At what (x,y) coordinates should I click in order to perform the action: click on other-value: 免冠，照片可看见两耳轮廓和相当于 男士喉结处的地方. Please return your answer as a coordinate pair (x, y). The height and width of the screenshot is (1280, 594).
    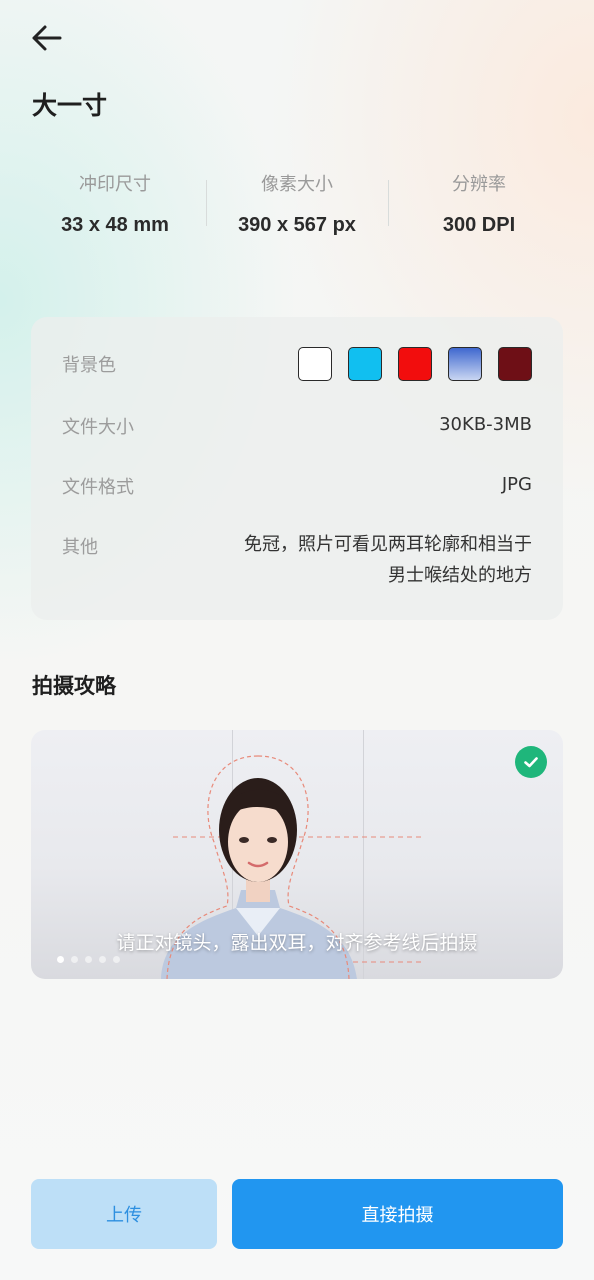
    Looking at the image, I should click on (388, 560).